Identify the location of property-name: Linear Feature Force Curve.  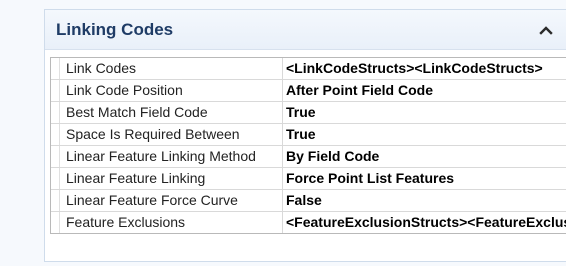
(172, 200).